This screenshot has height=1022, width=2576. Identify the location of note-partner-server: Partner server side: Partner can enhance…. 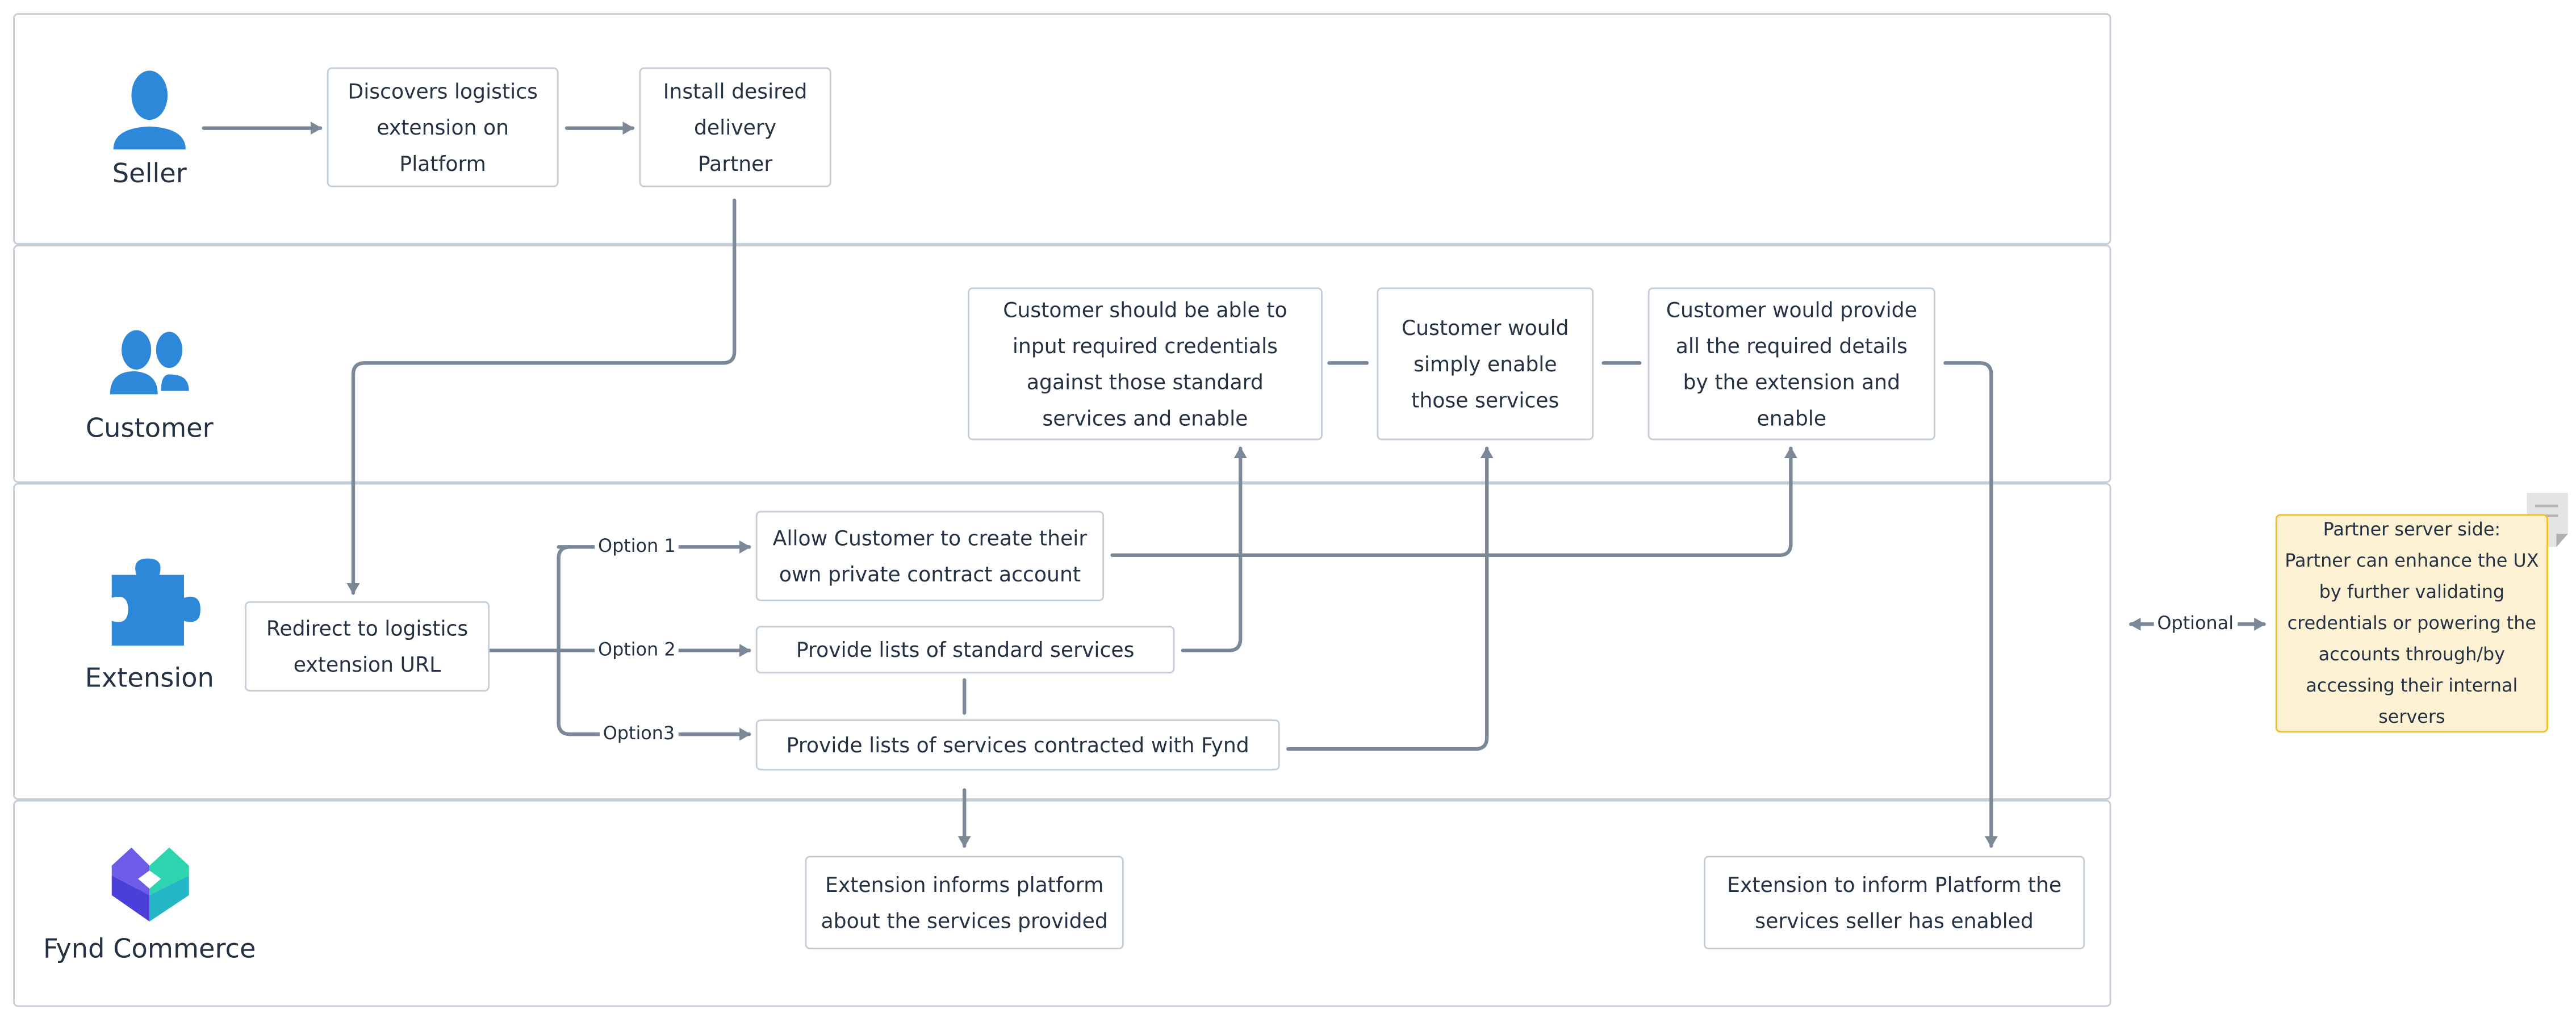
(2412, 623).